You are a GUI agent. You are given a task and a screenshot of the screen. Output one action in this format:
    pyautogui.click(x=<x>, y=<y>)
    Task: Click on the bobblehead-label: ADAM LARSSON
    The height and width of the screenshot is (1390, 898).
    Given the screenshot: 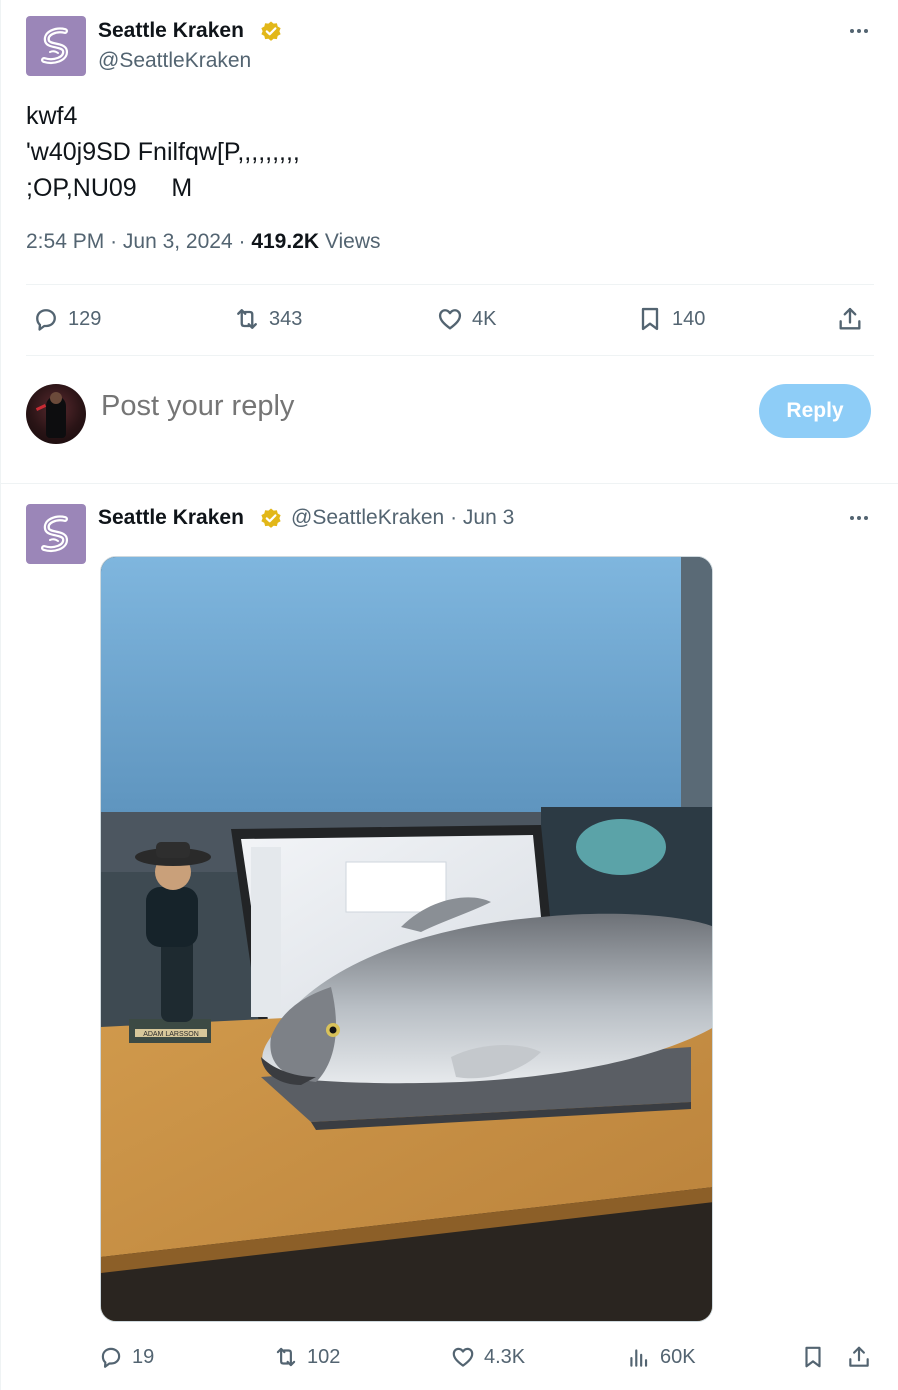 What is the action you would take?
    pyautogui.click(x=171, y=1034)
    